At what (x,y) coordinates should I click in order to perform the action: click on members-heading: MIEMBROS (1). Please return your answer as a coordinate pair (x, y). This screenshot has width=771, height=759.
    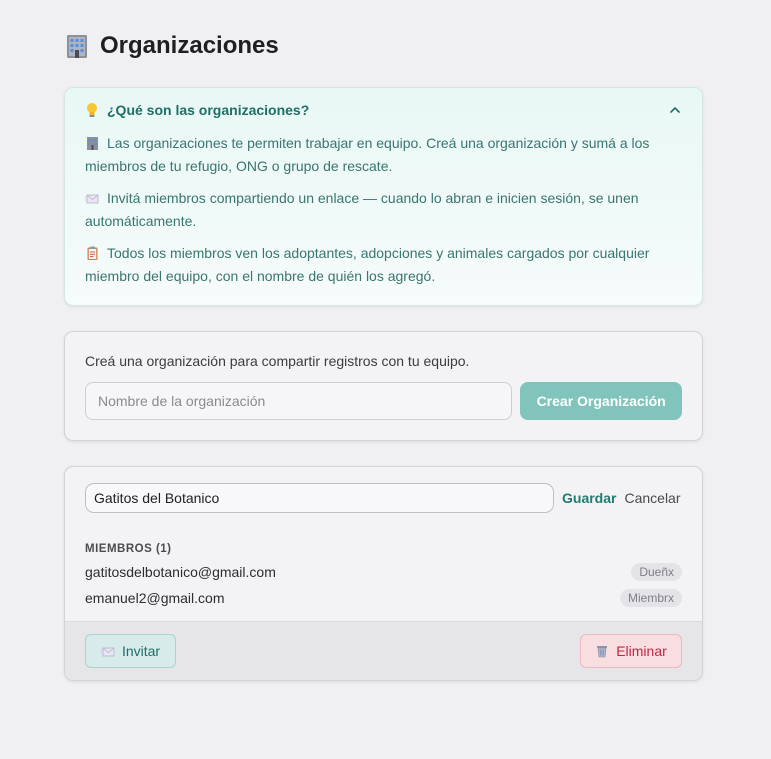
    Looking at the image, I should click on (128, 549).